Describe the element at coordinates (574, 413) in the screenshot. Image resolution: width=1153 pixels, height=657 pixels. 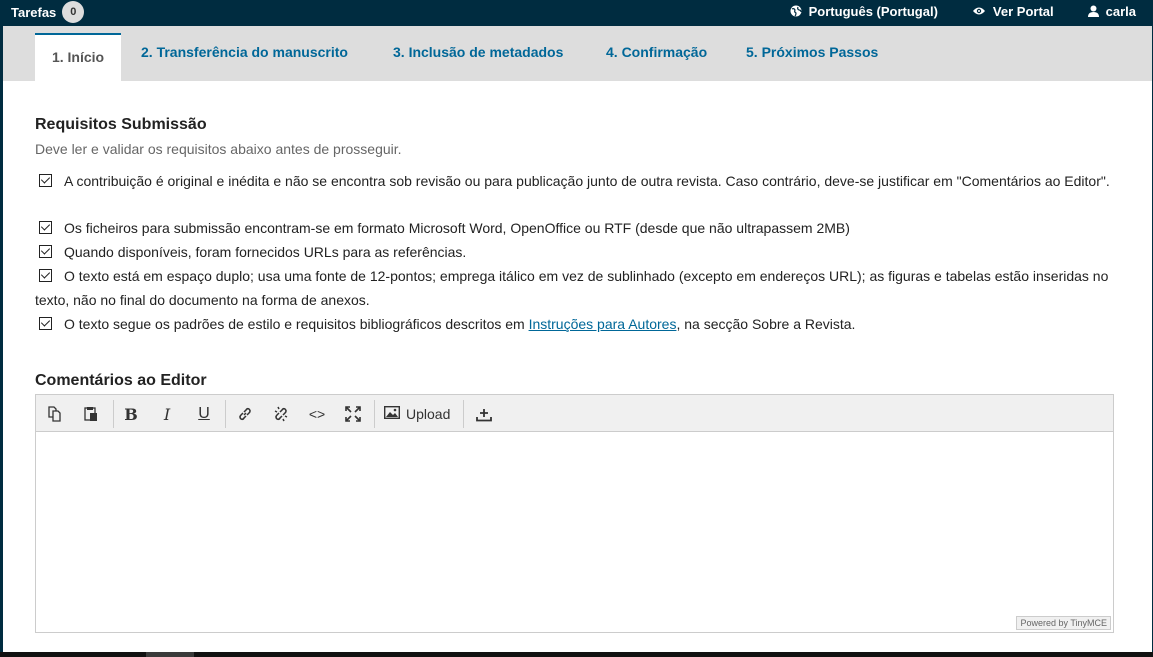
I see `editor-toolbar: B I U <> Upload` at that location.